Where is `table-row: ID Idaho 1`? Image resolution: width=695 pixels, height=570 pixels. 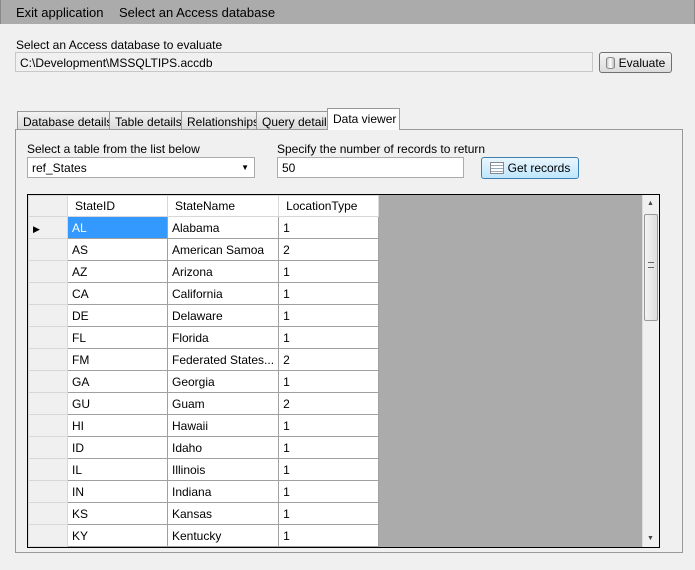 table-row: ID Idaho 1 is located at coordinates (204, 447).